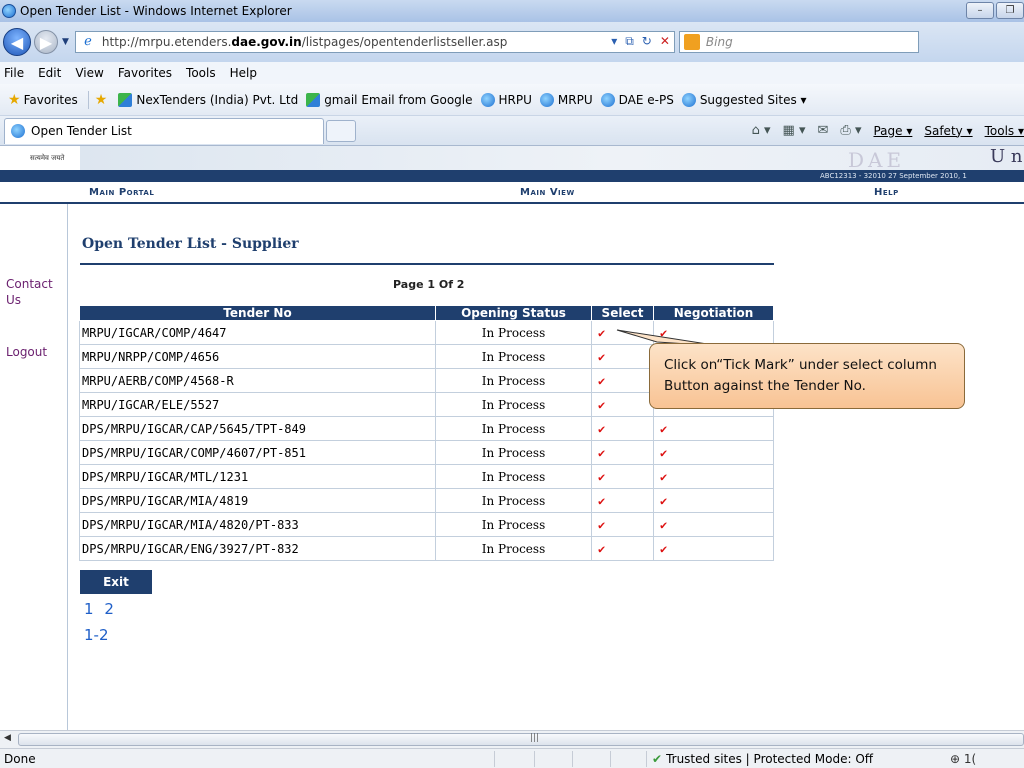 The width and height of the screenshot is (1024, 768). Describe the element at coordinates (257, 524) in the screenshot. I see `tender-no-cell: DPS/MRPU/IGCAR/MIA/4820/PT-833` at that location.